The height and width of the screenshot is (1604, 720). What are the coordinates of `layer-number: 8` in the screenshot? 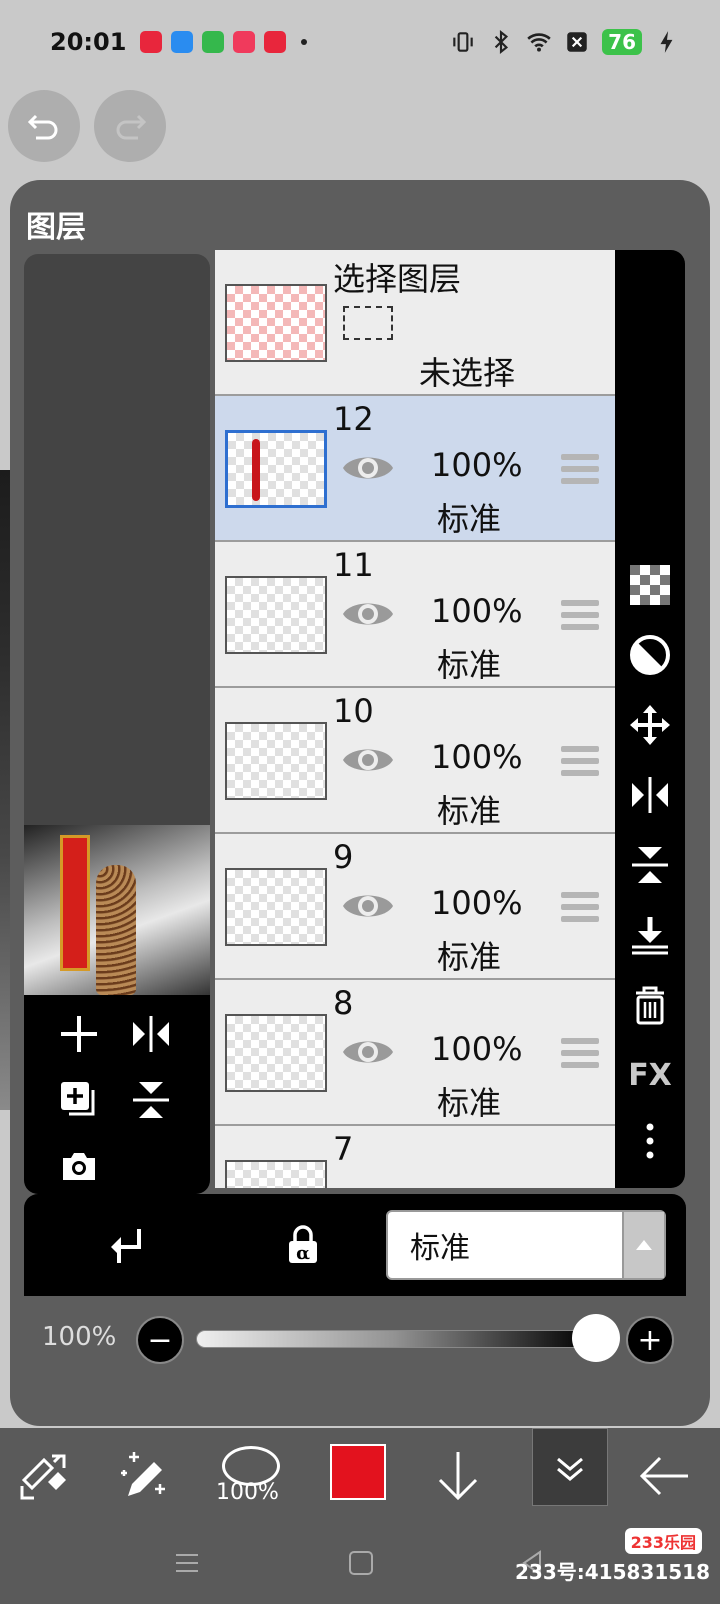 It's located at (343, 1003).